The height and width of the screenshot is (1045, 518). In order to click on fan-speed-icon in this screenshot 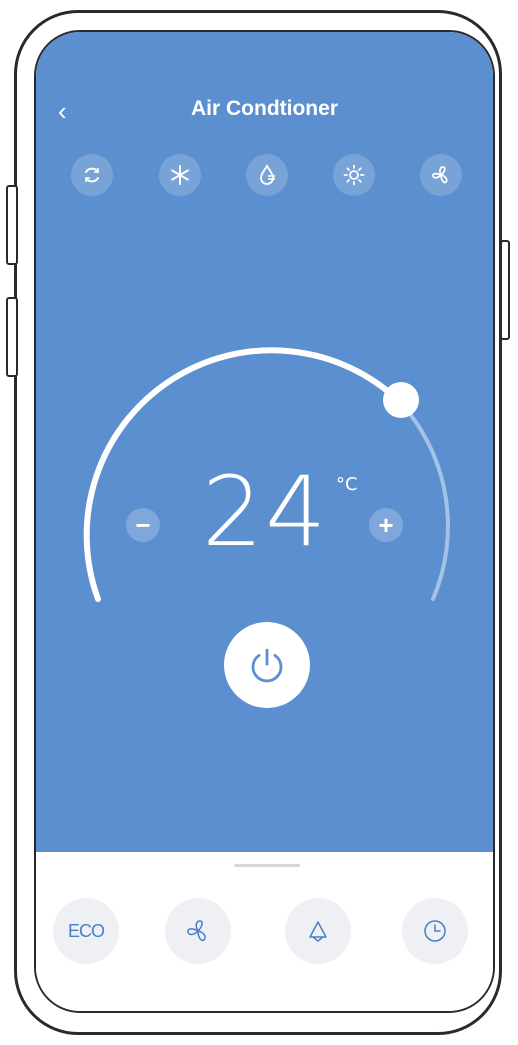, I will do `click(196, 931)`.